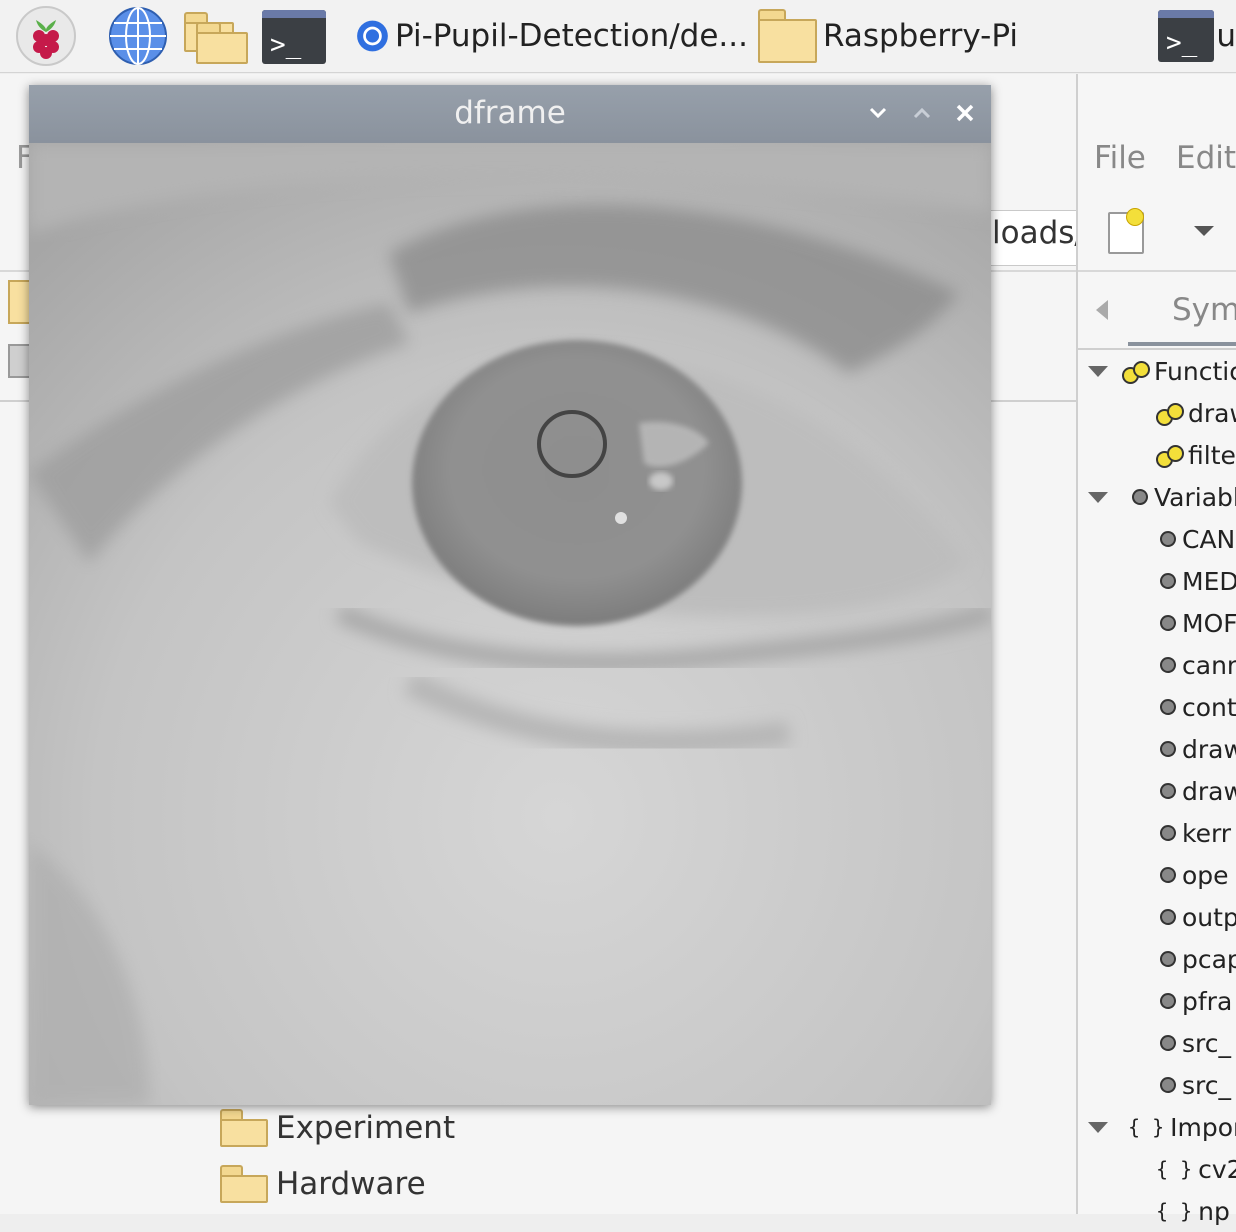 Image resolution: width=1236 pixels, height=1232 pixels. I want to click on file-manager-task-label: Raspberry-Pi, so click(920, 36).